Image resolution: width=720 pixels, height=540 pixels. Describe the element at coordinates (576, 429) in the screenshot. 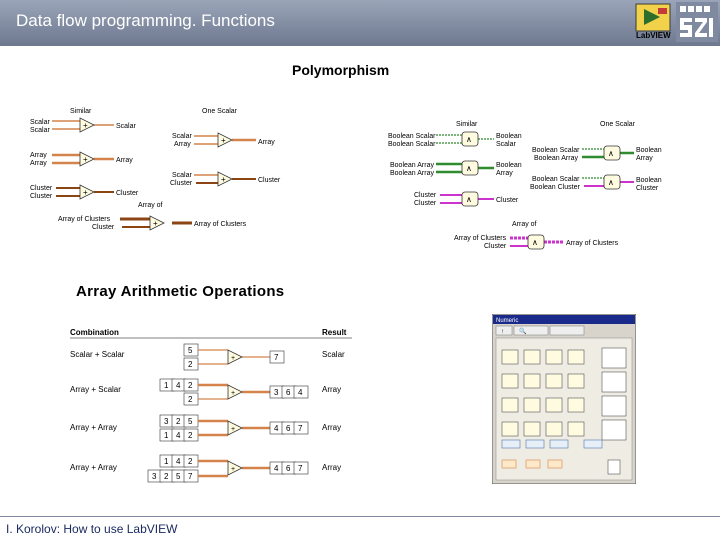

I see `scale-by-power-icon` at that location.